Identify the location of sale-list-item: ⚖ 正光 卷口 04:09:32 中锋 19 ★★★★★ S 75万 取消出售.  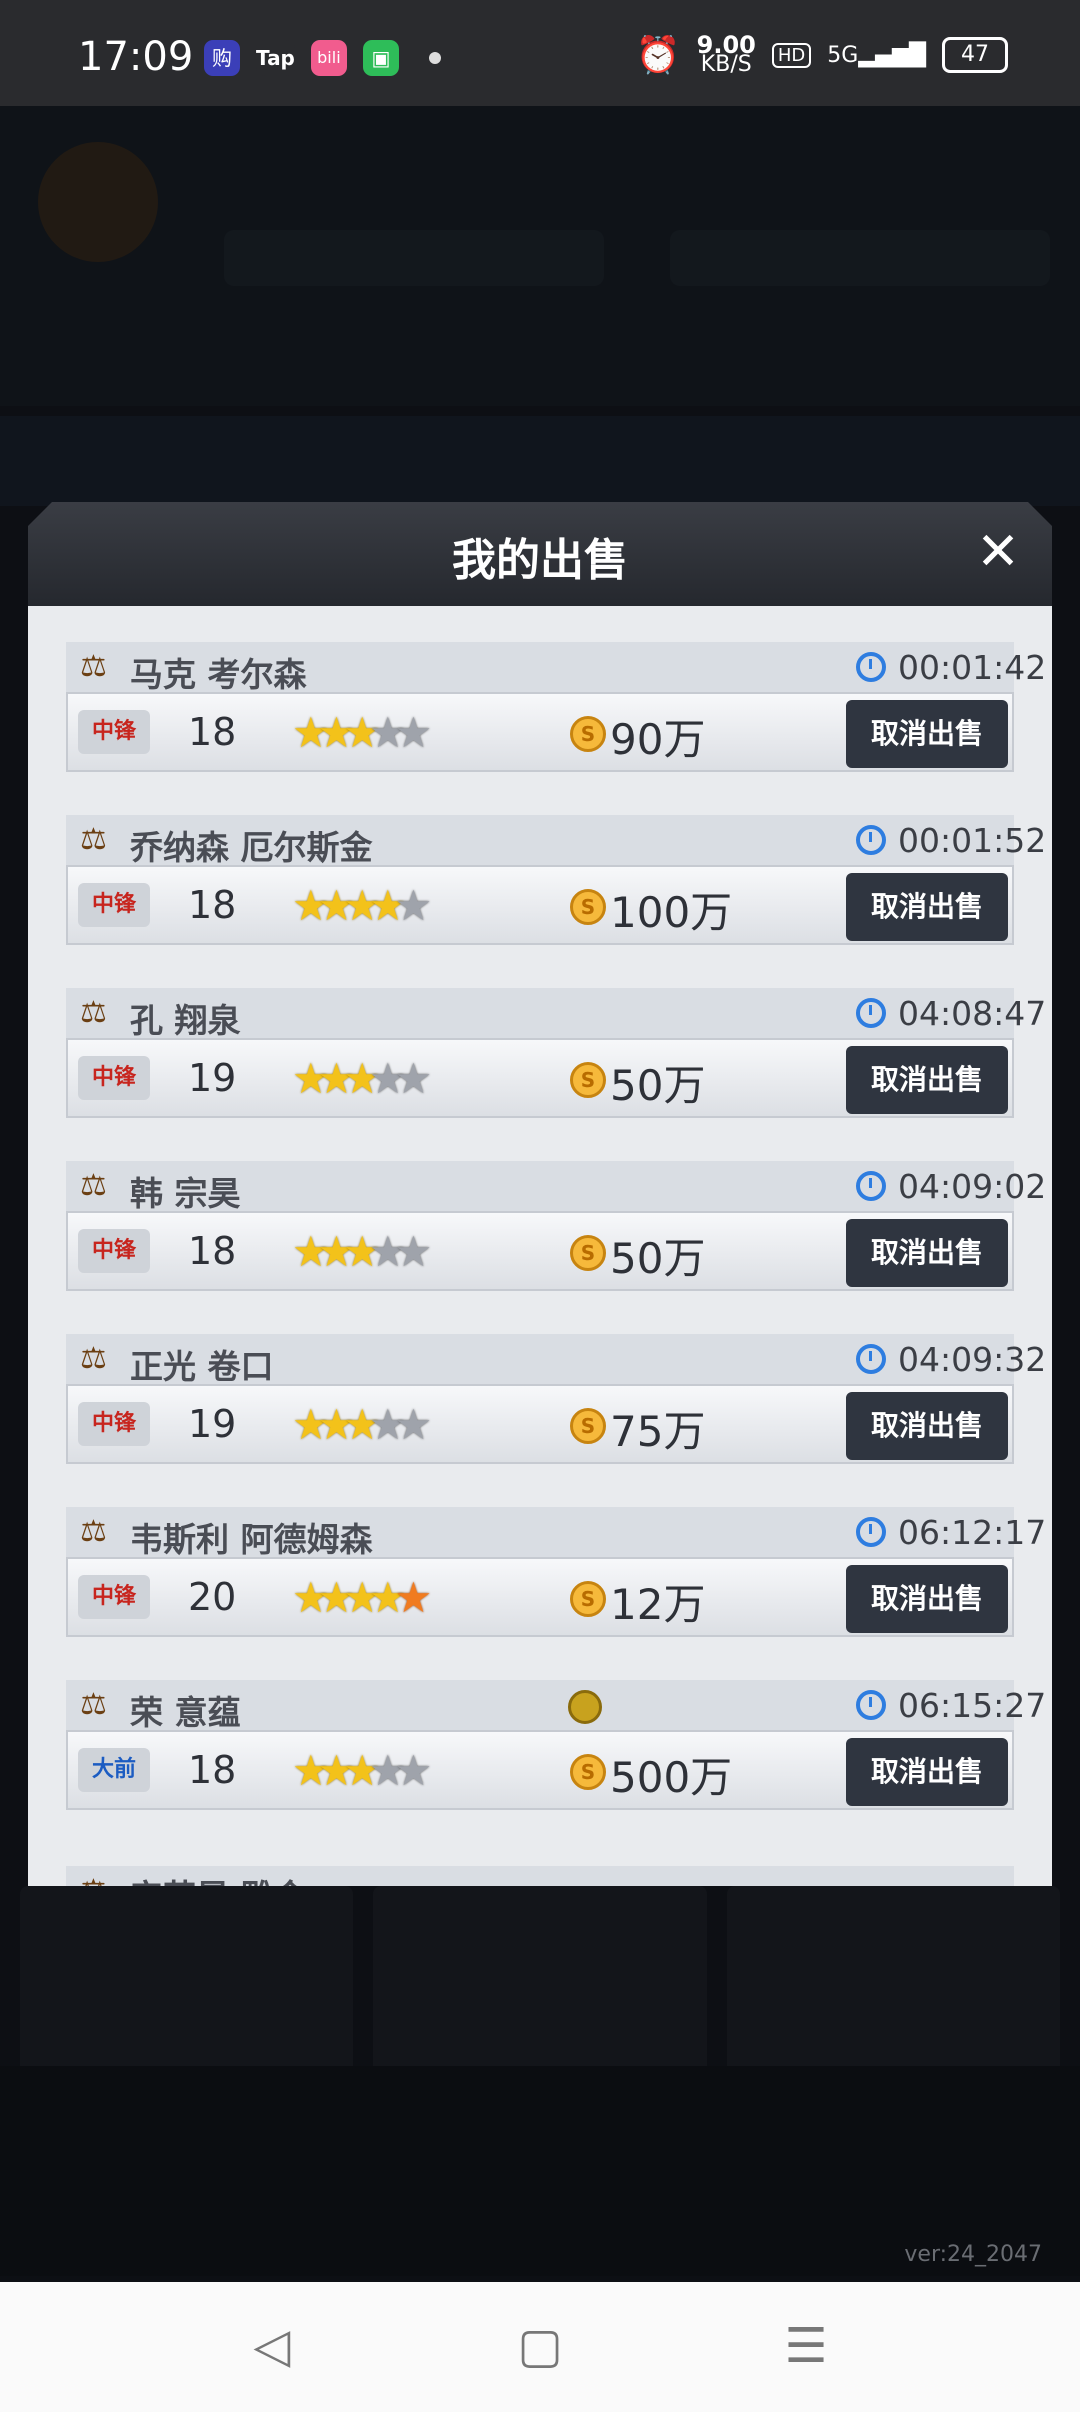
(556, 1420).